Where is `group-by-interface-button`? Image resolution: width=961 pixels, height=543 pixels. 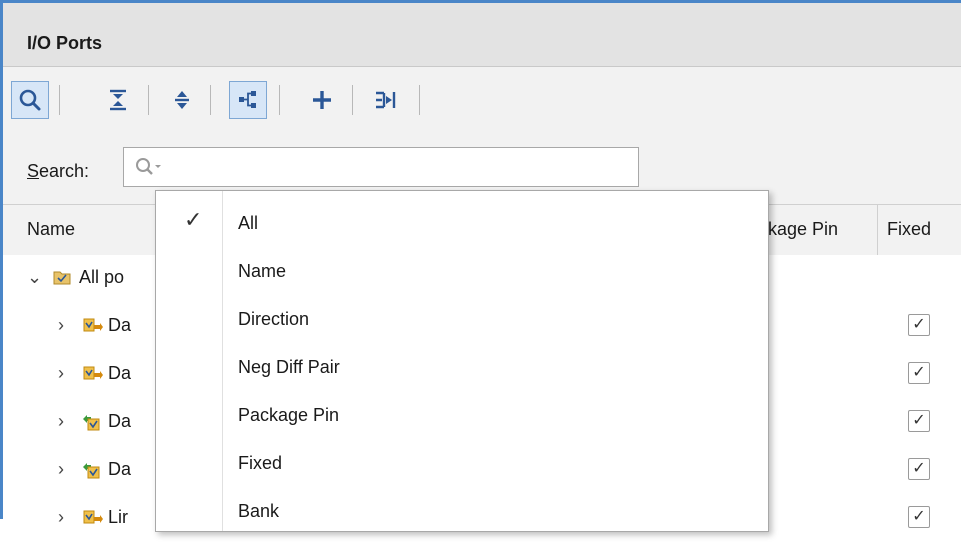 group-by-interface-button is located at coordinates (248, 100).